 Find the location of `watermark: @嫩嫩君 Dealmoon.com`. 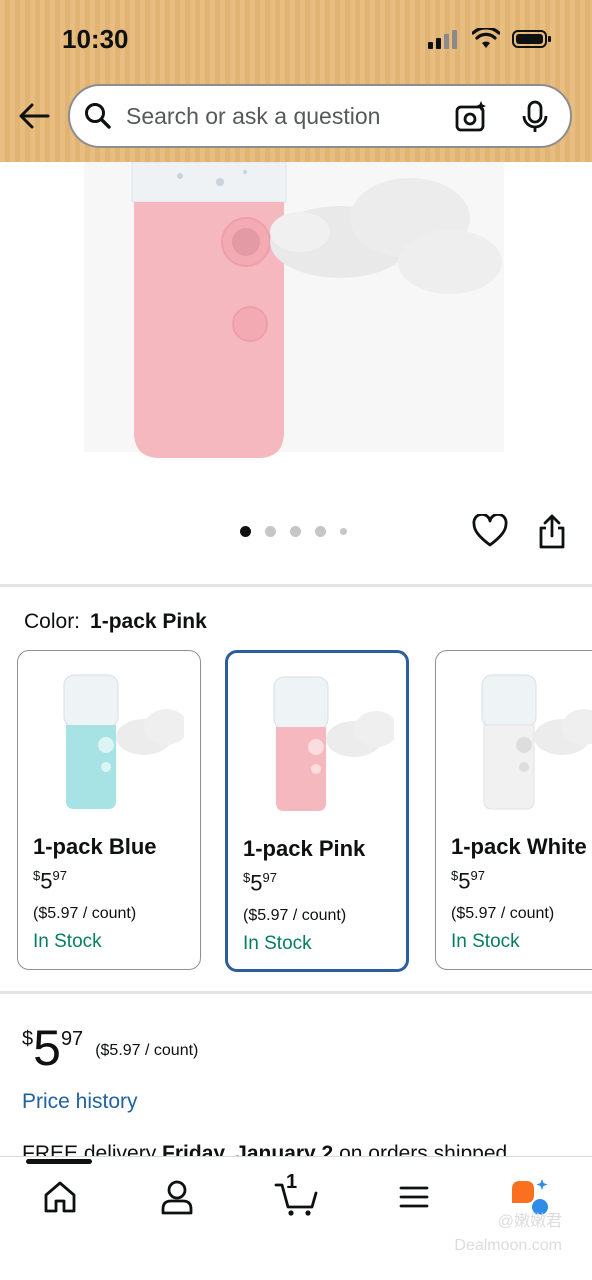

watermark: @嫩嫩君 Dealmoon.com is located at coordinates (508, 1233).